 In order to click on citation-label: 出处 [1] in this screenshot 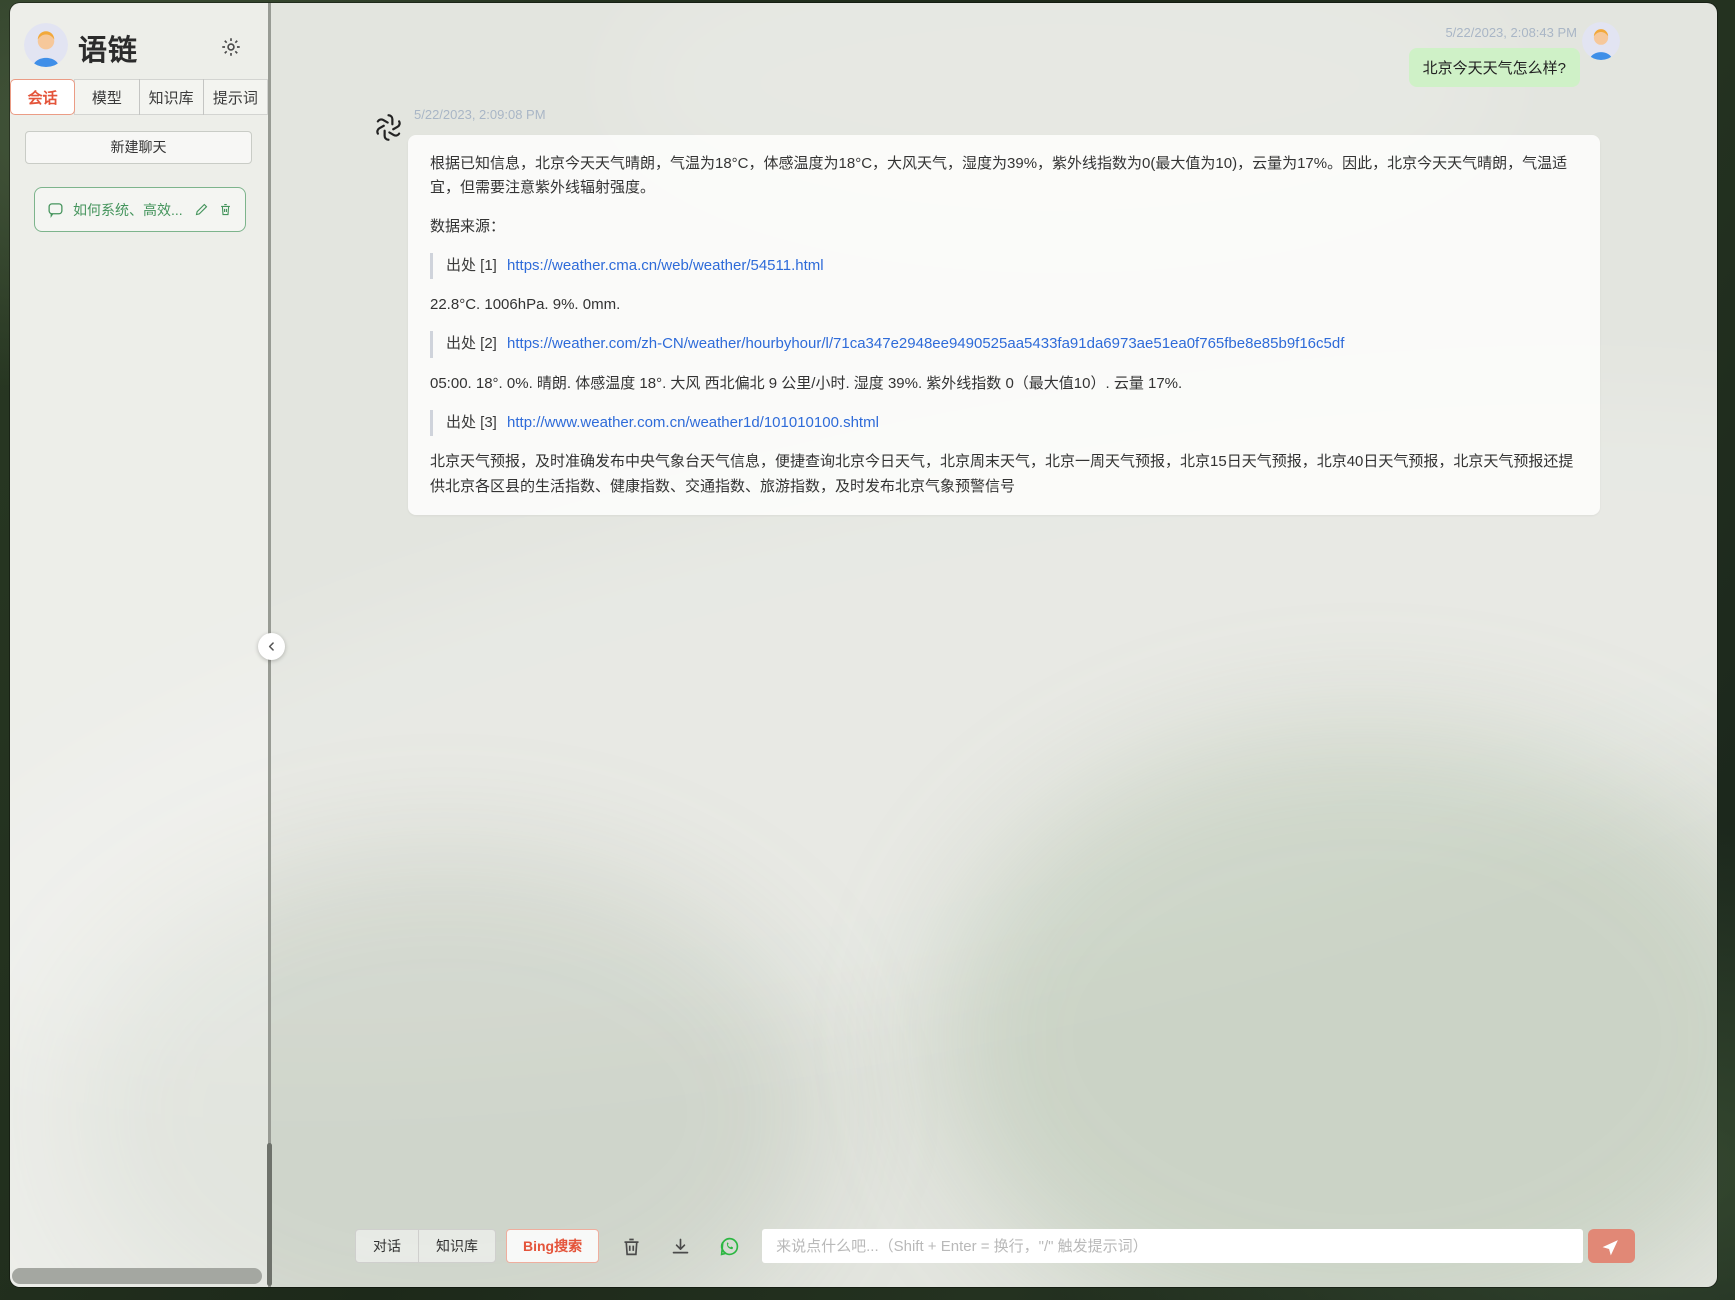, I will do `click(471, 265)`.